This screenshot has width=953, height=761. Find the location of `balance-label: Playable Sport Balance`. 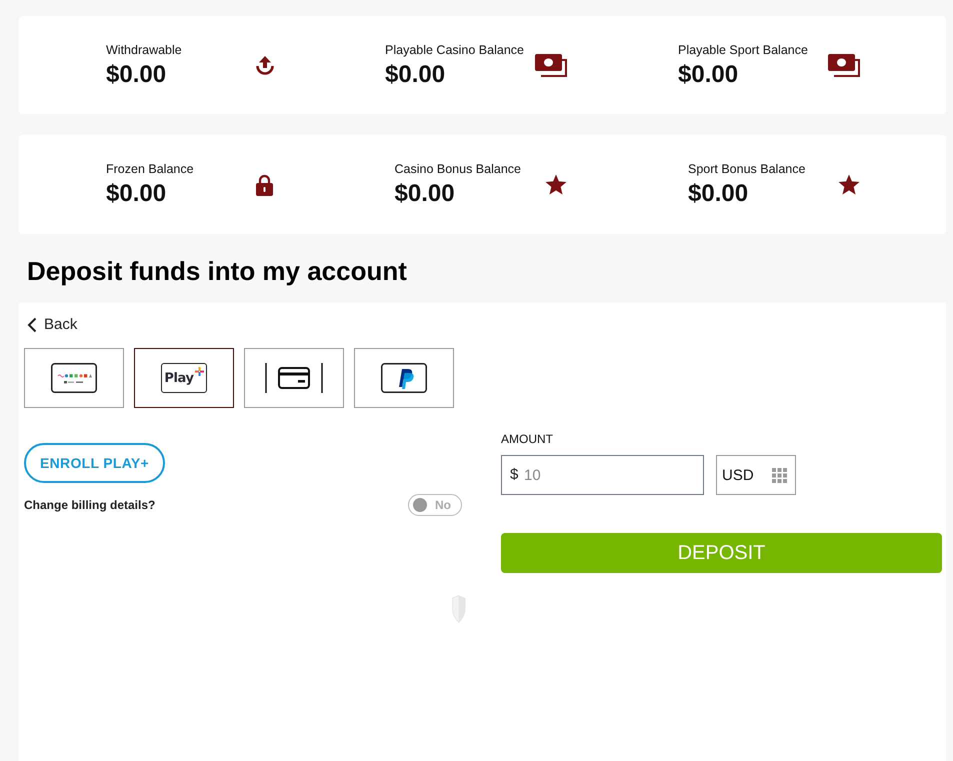

balance-label: Playable Sport Balance is located at coordinates (743, 50).